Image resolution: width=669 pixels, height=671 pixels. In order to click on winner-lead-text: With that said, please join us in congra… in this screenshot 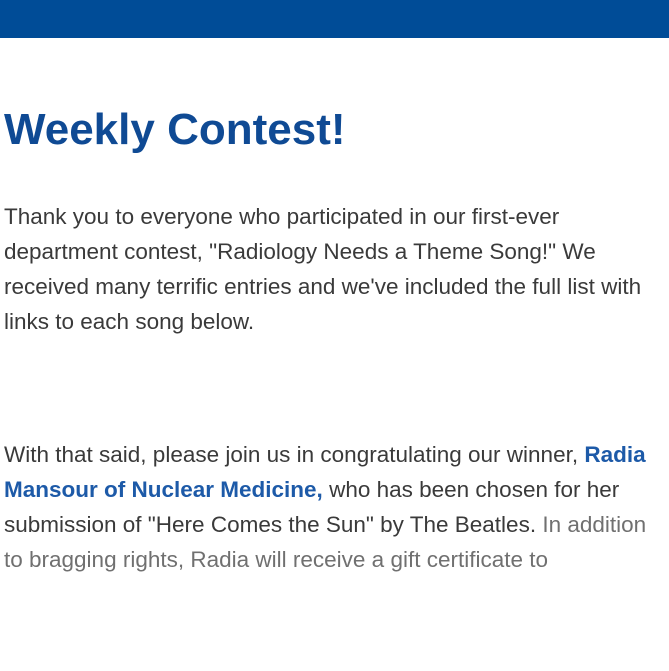, I will do `click(294, 454)`.